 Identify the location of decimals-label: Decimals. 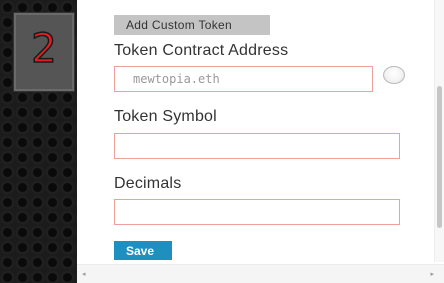
(148, 183).